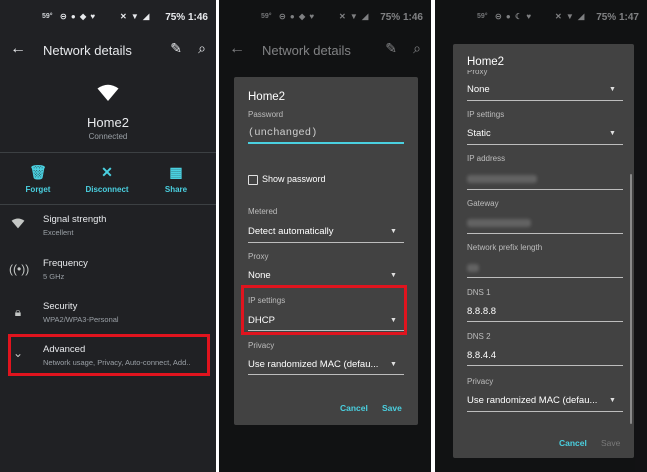  What do you see at coordinates (81, 319) in the screenshot?
I see `row-subtitle: WPA2/WPA3-Personal` at bounding box center [81, 319].